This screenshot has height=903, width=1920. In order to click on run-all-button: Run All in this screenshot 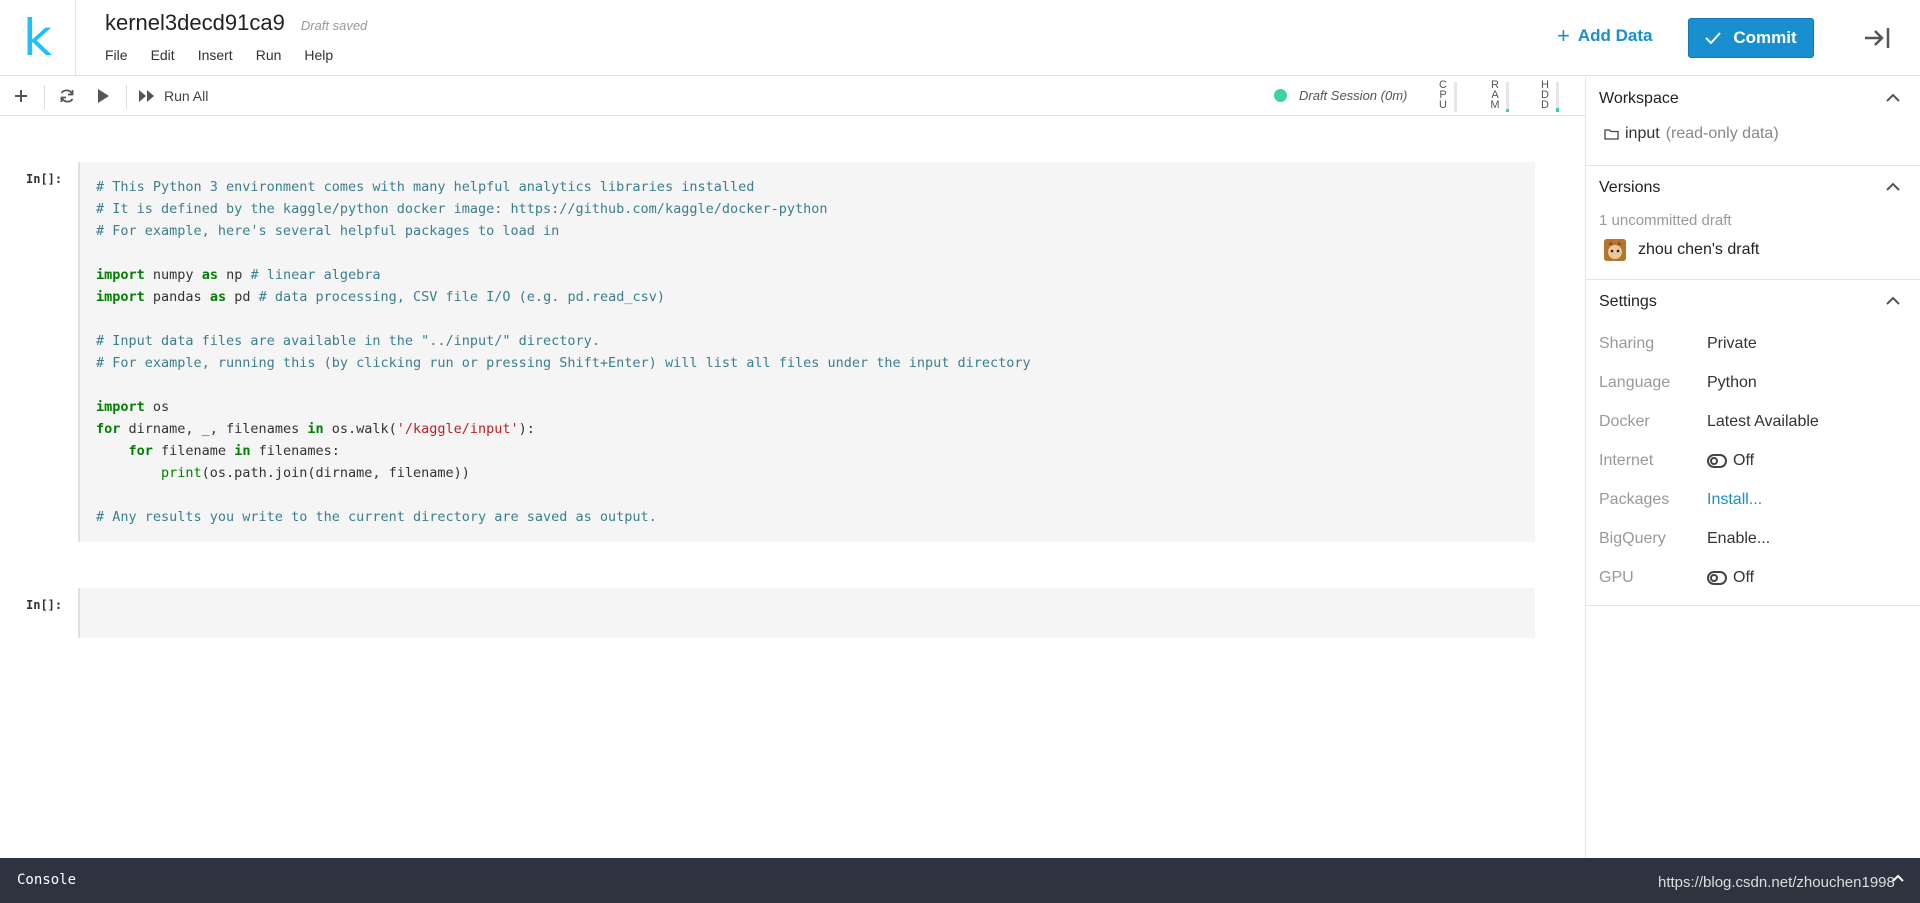, I will do `click(173, 96)`.